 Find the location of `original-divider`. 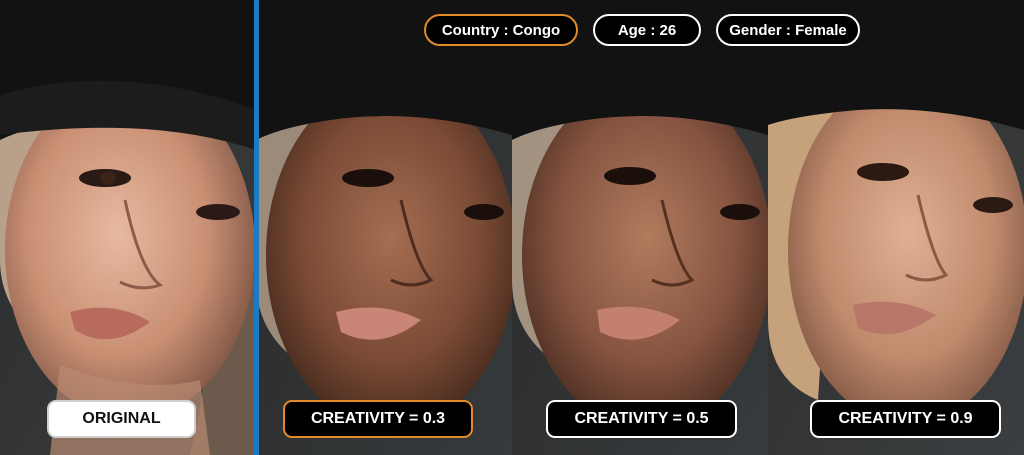

original-divider is located at coordinates (256, 227).